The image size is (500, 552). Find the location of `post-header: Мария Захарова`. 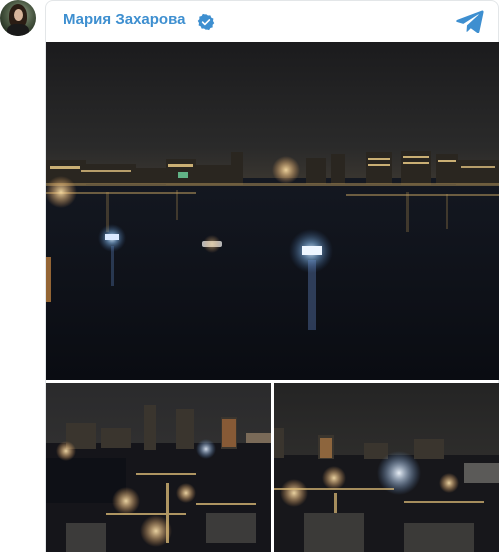

post-header: Мария Захарова is located at coordinates (272, 21).